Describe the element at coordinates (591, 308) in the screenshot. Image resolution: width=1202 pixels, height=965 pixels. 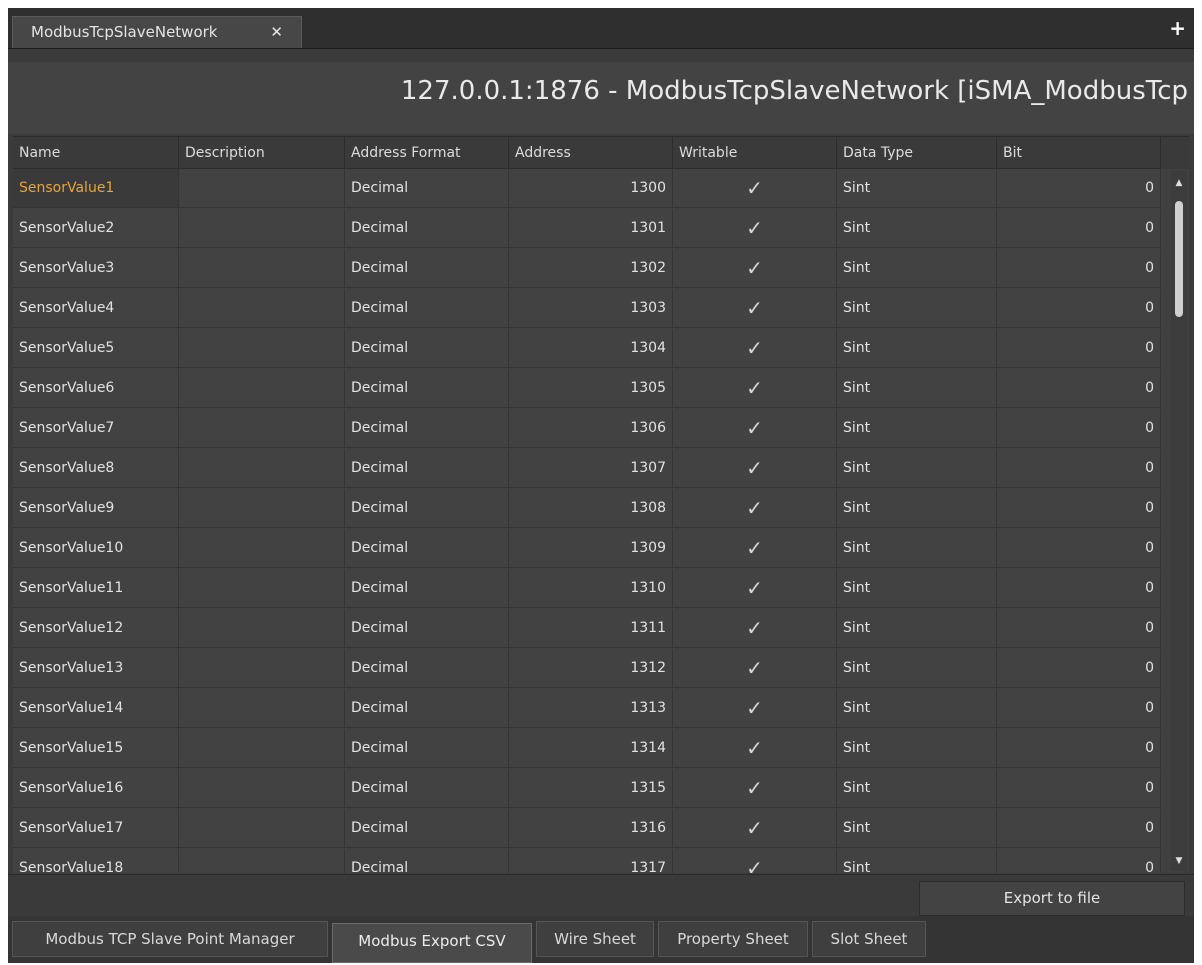
I see `address-cell: 1303` at that location.